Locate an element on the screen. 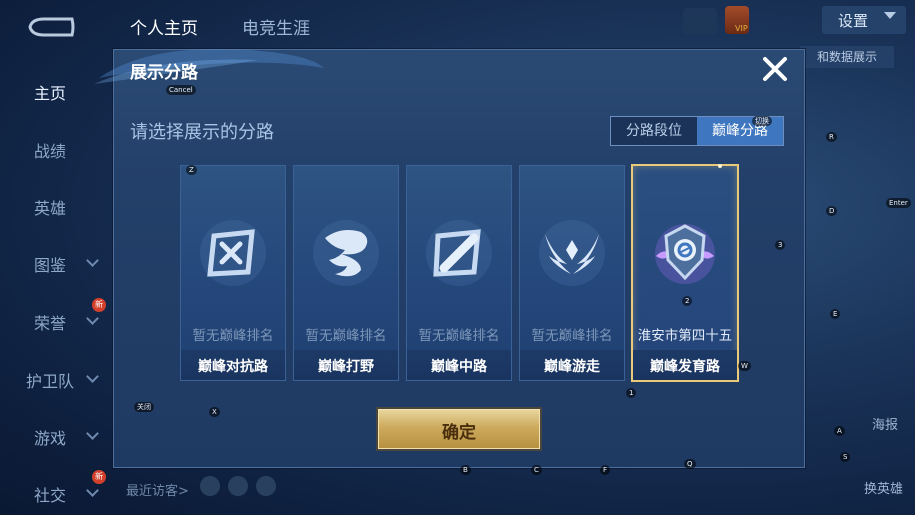  sidebar-item-label: 社交 is located at coordinates (50, 495).